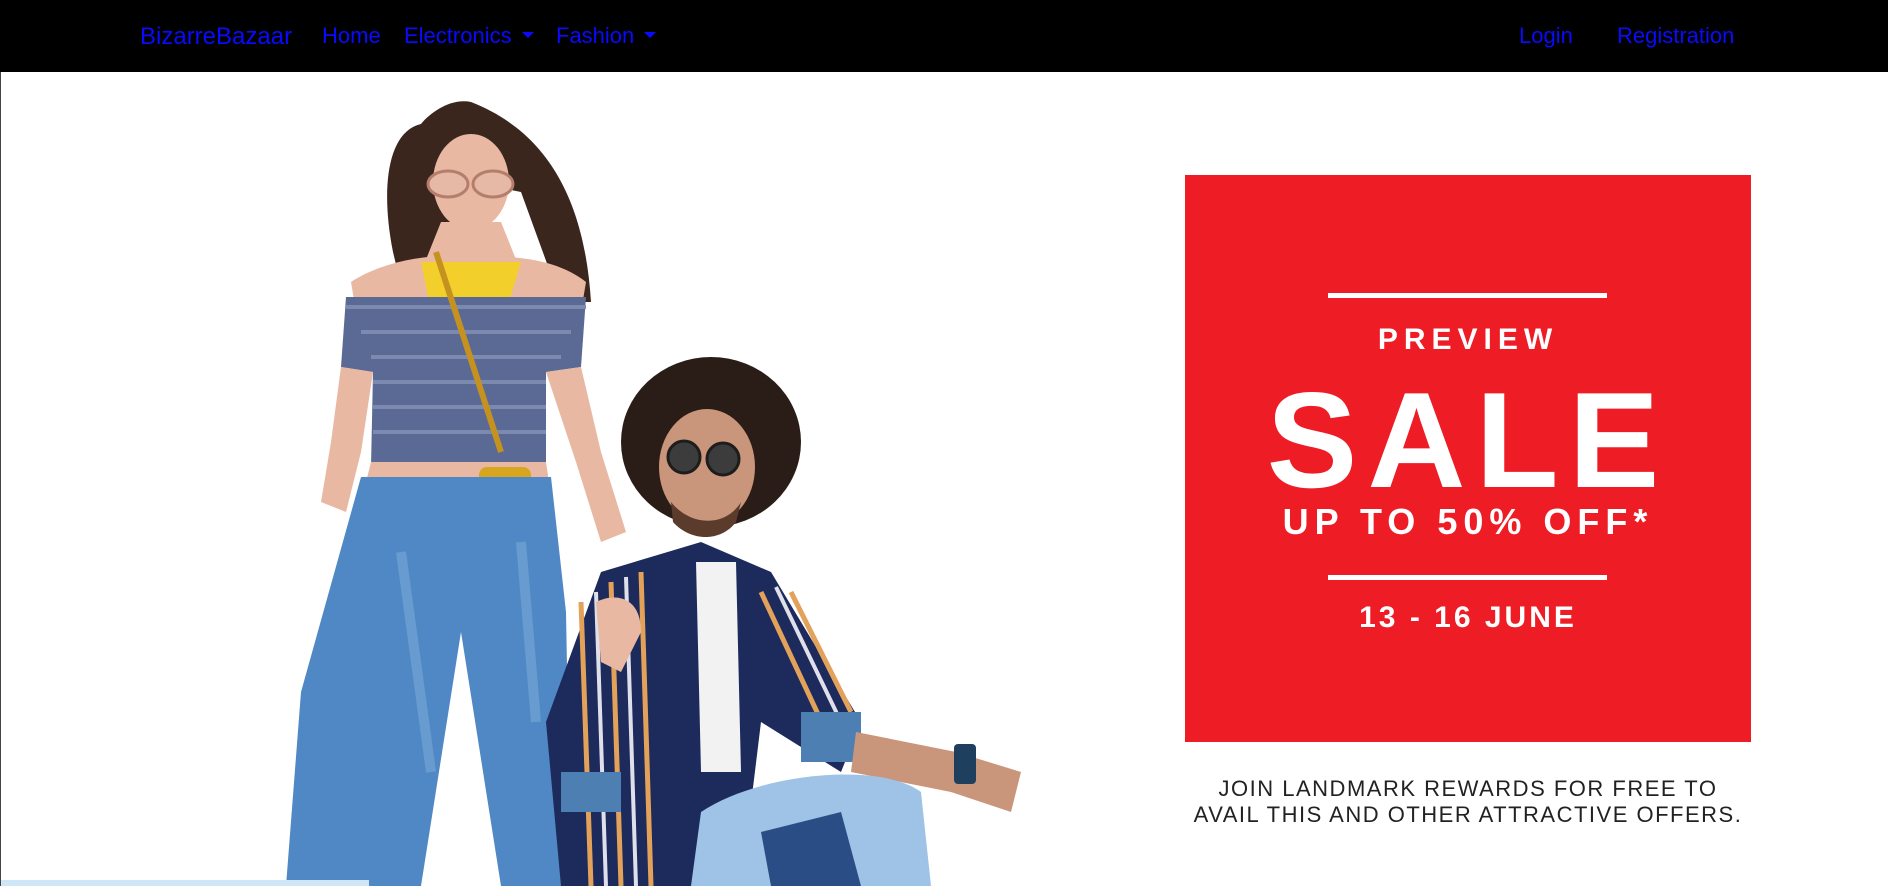  What do you see at coordinates (1468, 617) in the screenshot?
I see `banner-dates-text: 13 - 16 JUNE` at bounding box center [1468, 617].